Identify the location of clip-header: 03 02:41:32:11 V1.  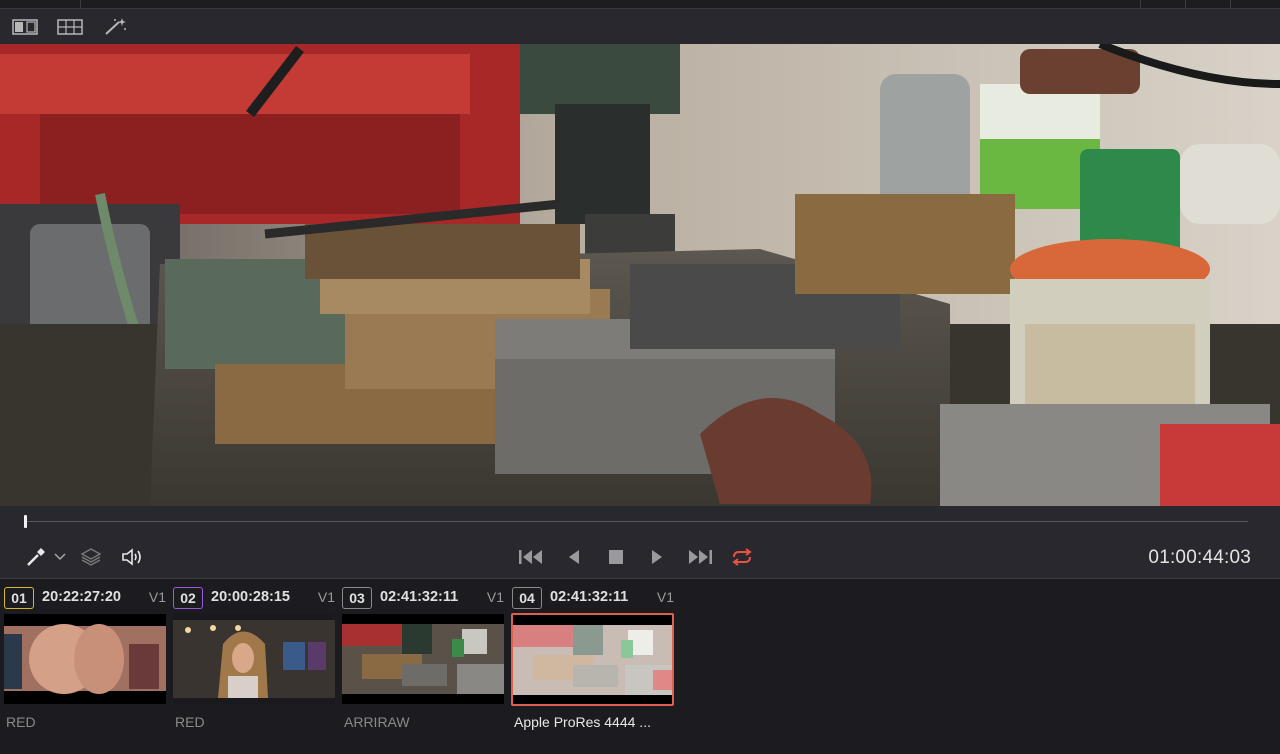
(424, 598).